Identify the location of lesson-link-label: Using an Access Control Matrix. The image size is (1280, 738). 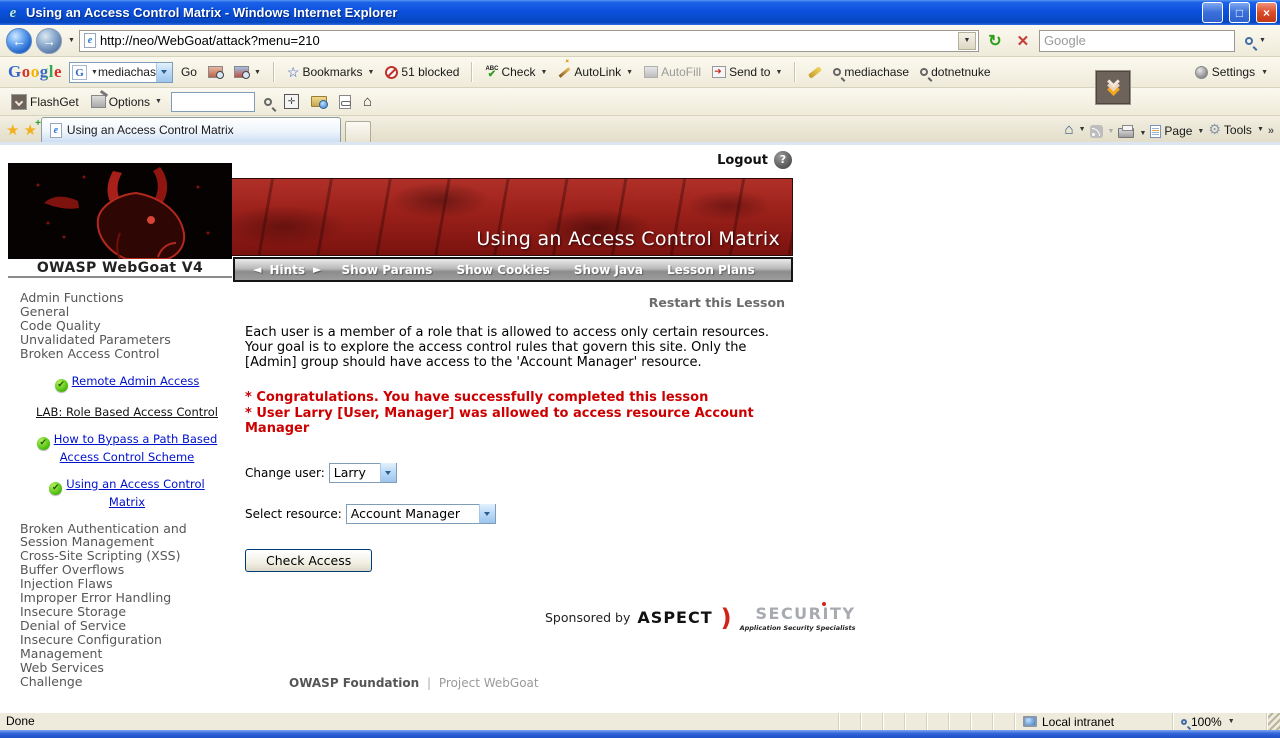
(135, 493).